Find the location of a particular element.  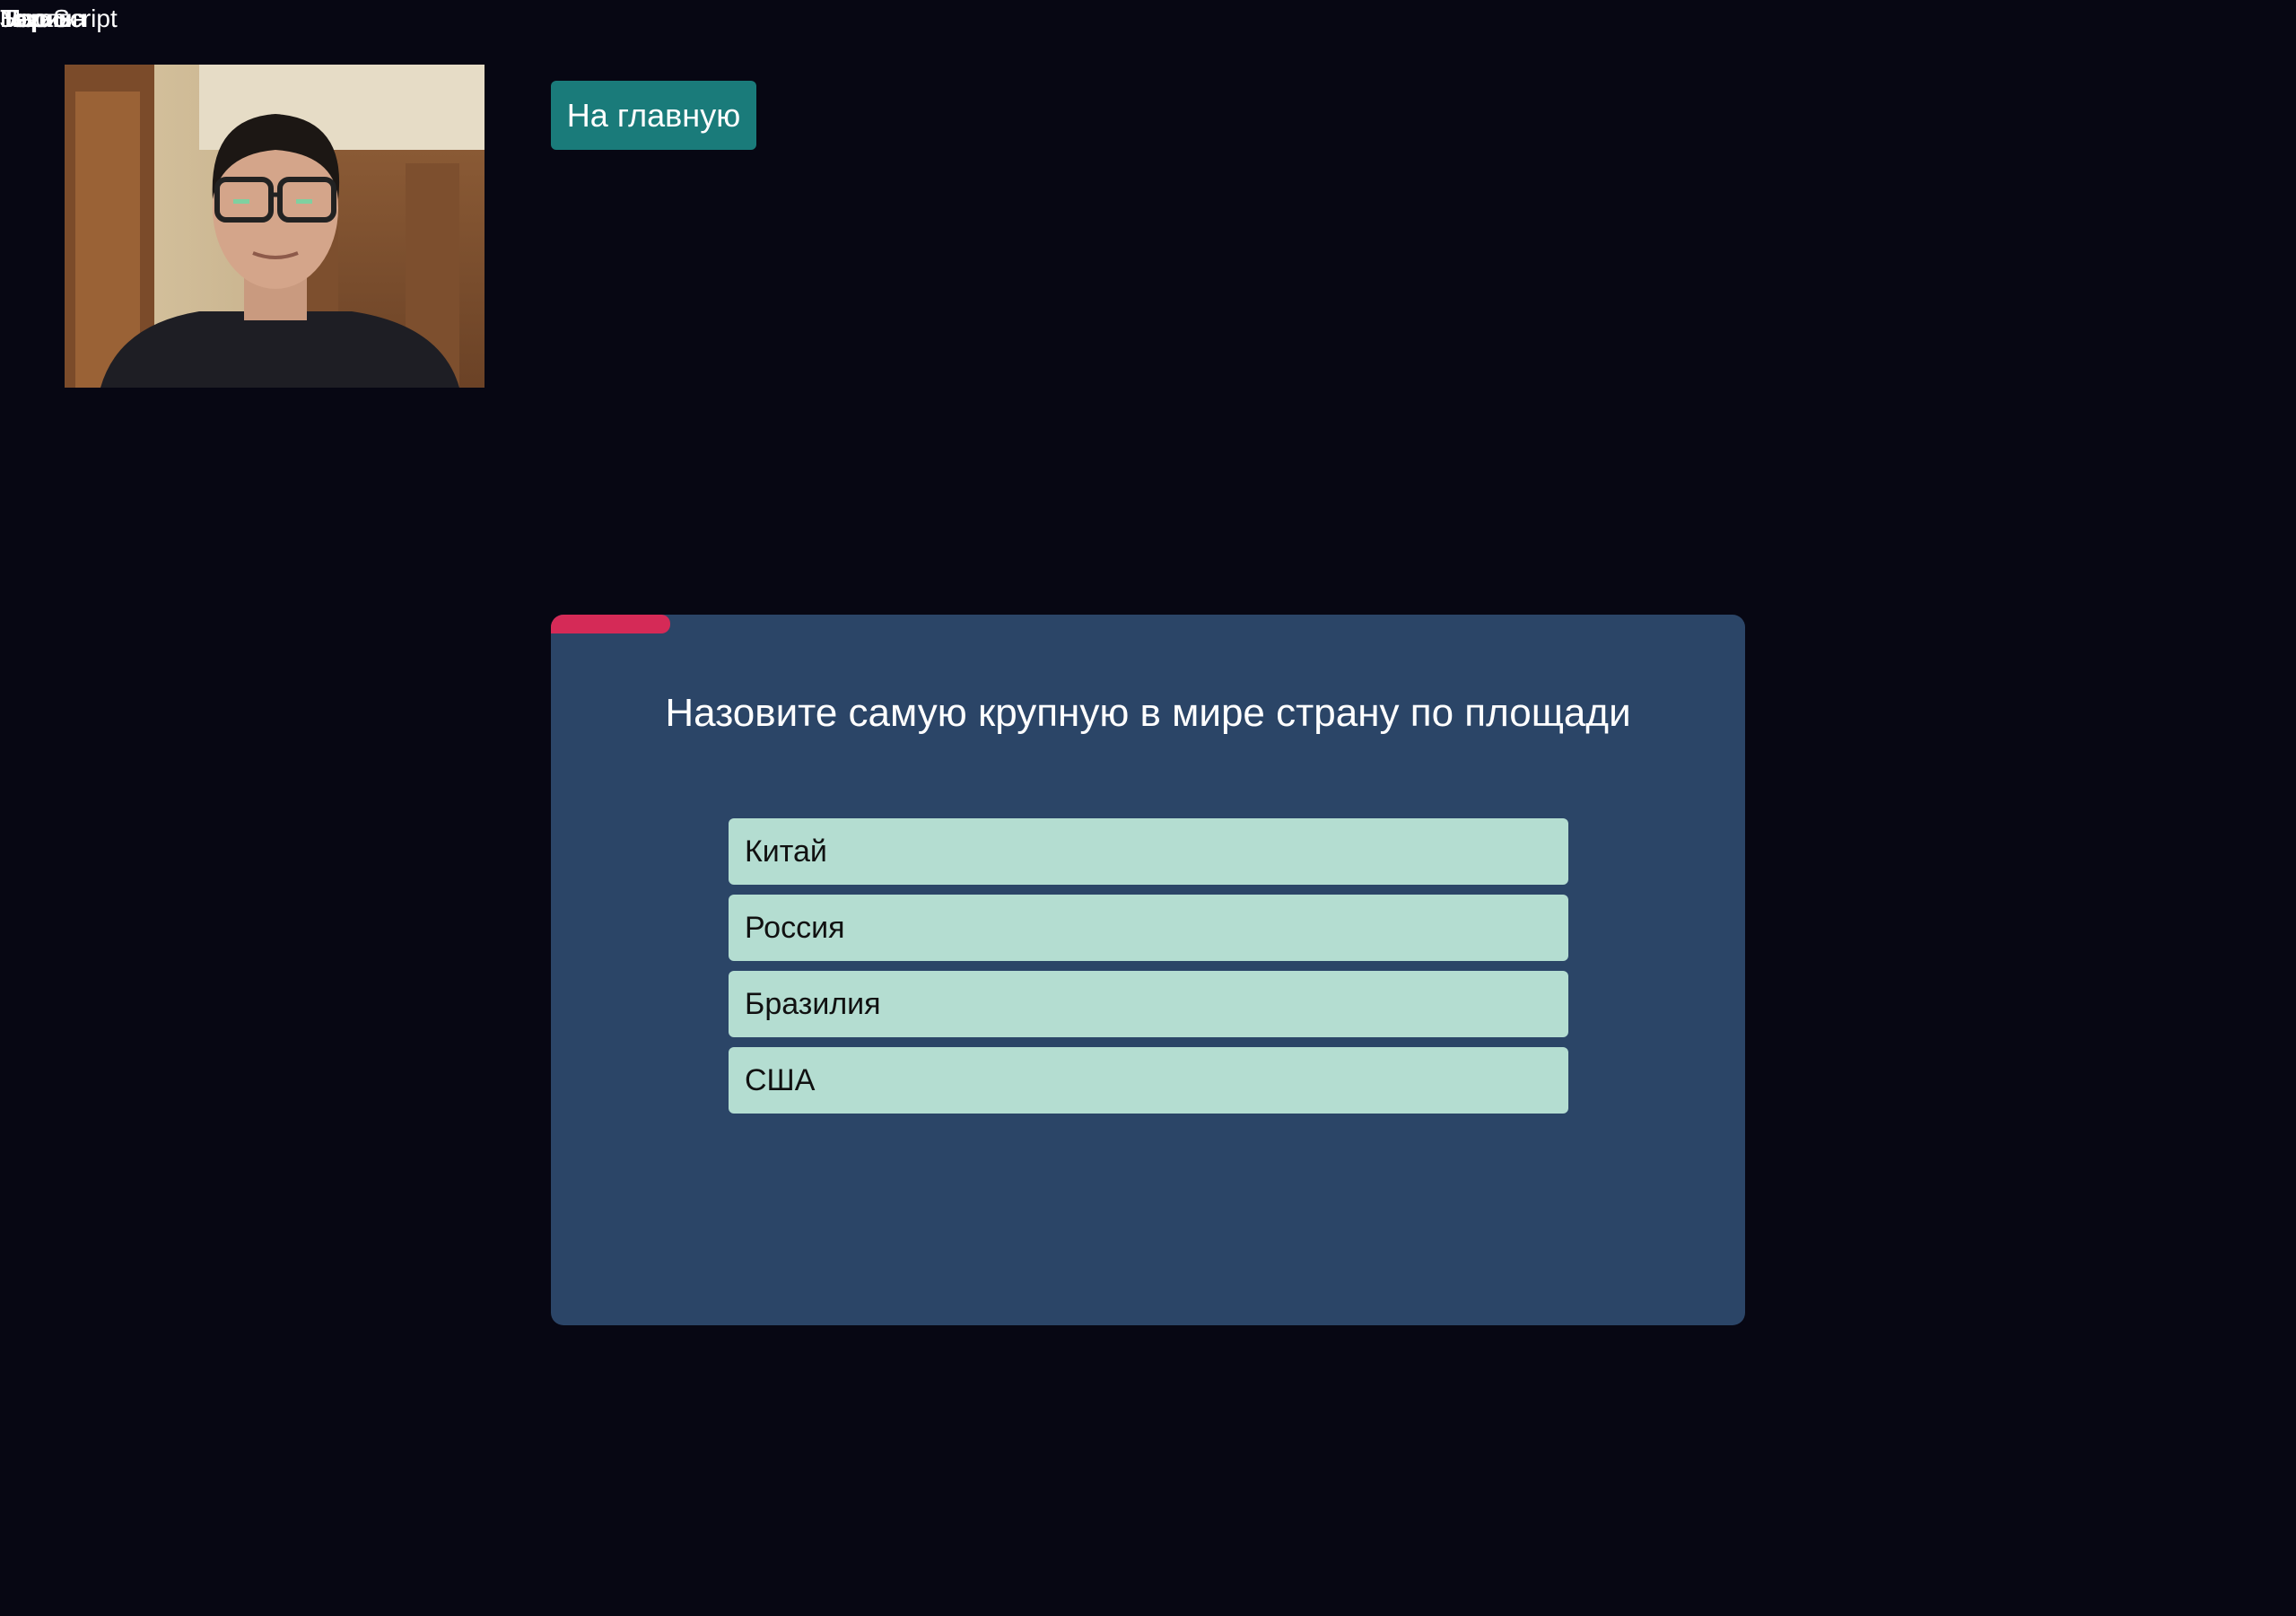

answer-list: Китай Россия Бразилия США is located at coordinates (1148, 971).